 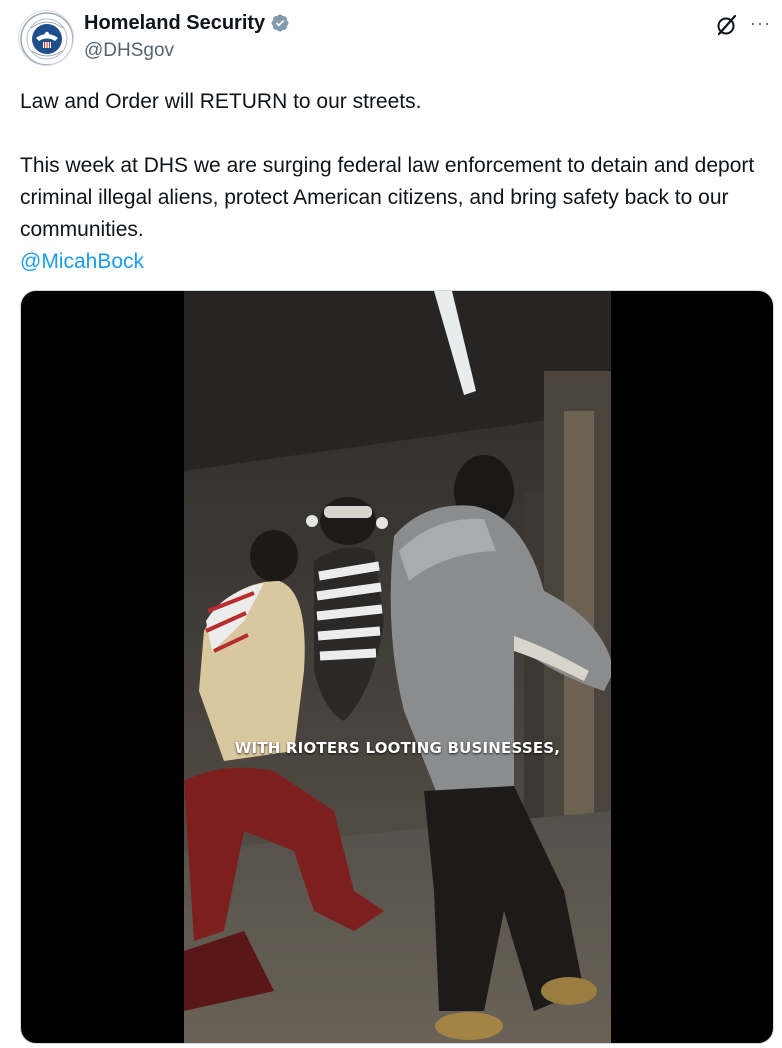 I want to click on more-options-icon: ···, so click(x=761, y=25).